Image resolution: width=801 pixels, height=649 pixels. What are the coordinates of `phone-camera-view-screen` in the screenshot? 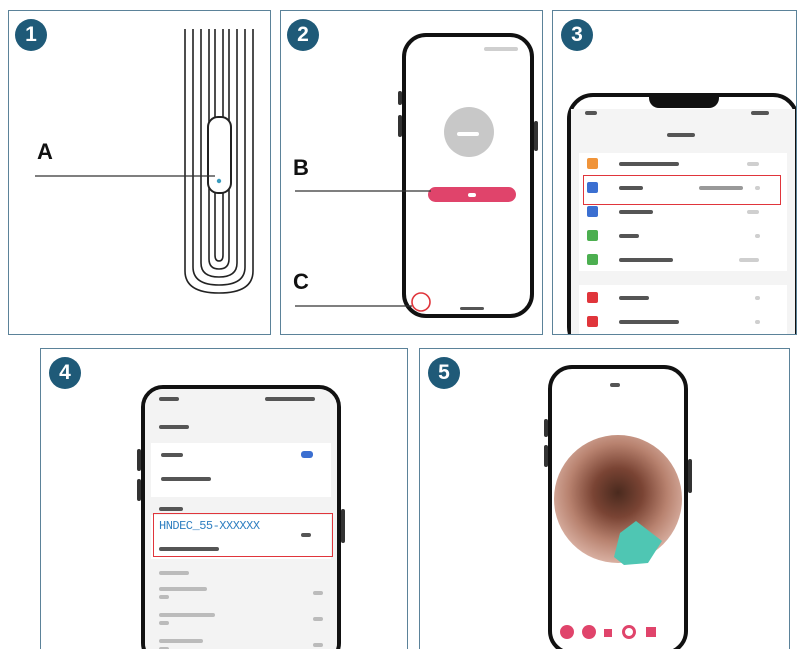 It's located at (618, 507).